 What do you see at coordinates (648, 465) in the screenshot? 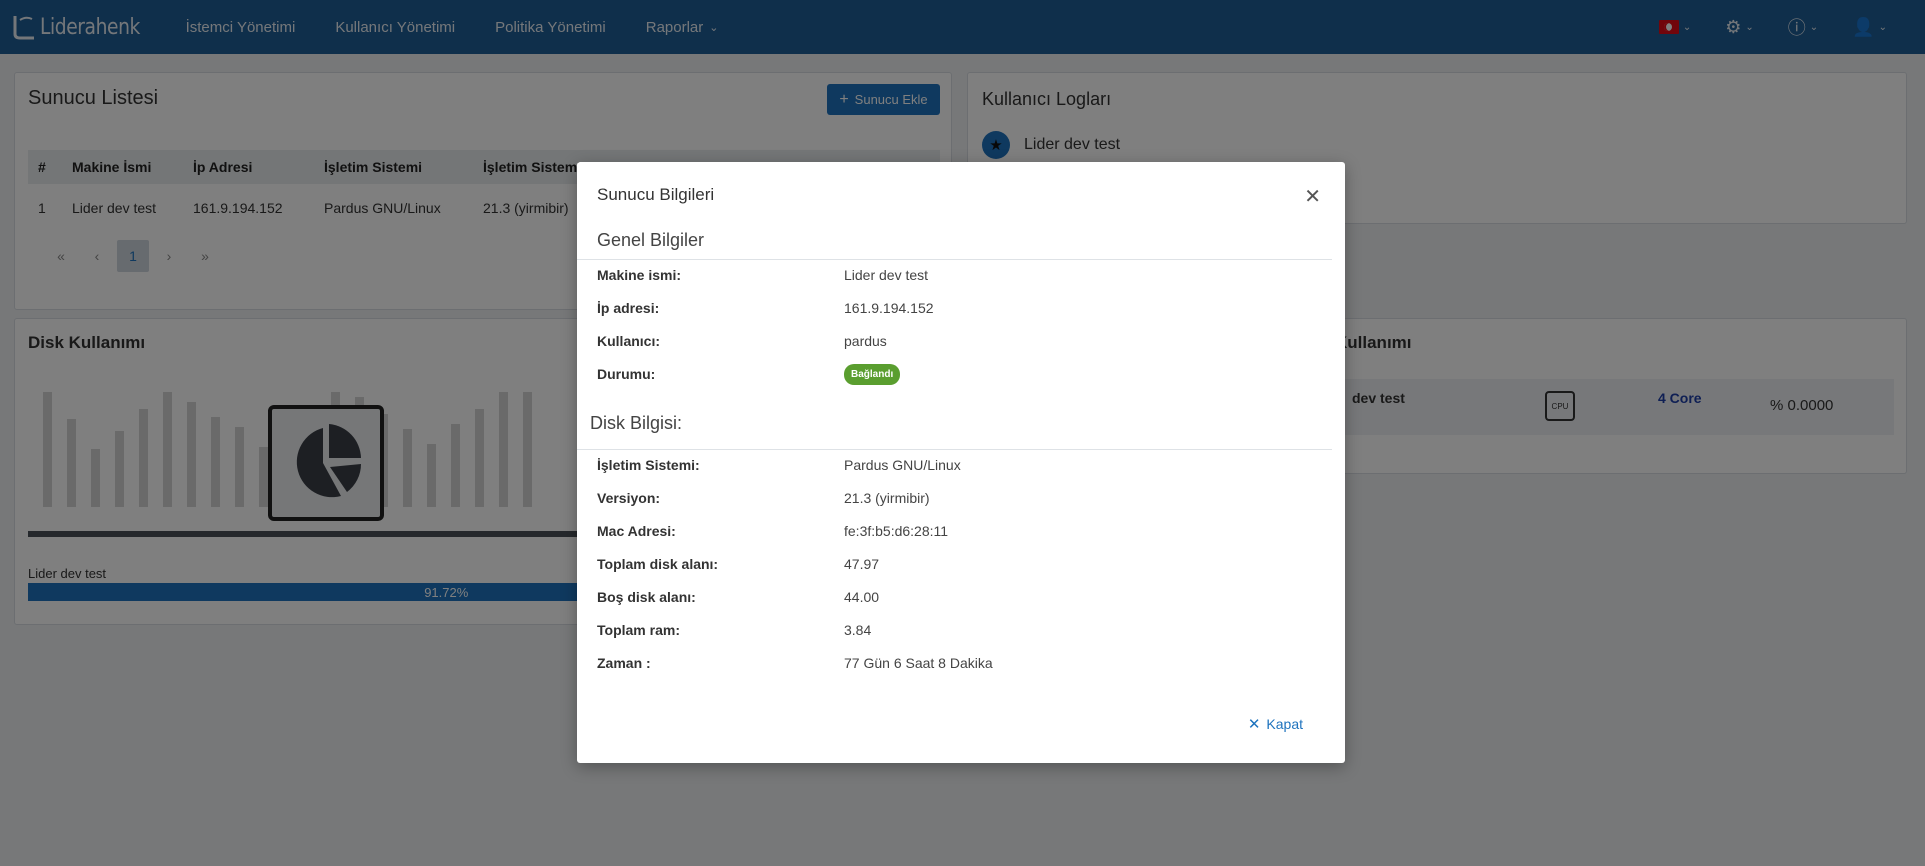
I see `os-label: İşletim Sistemi:` at bounding box center [648, 465].